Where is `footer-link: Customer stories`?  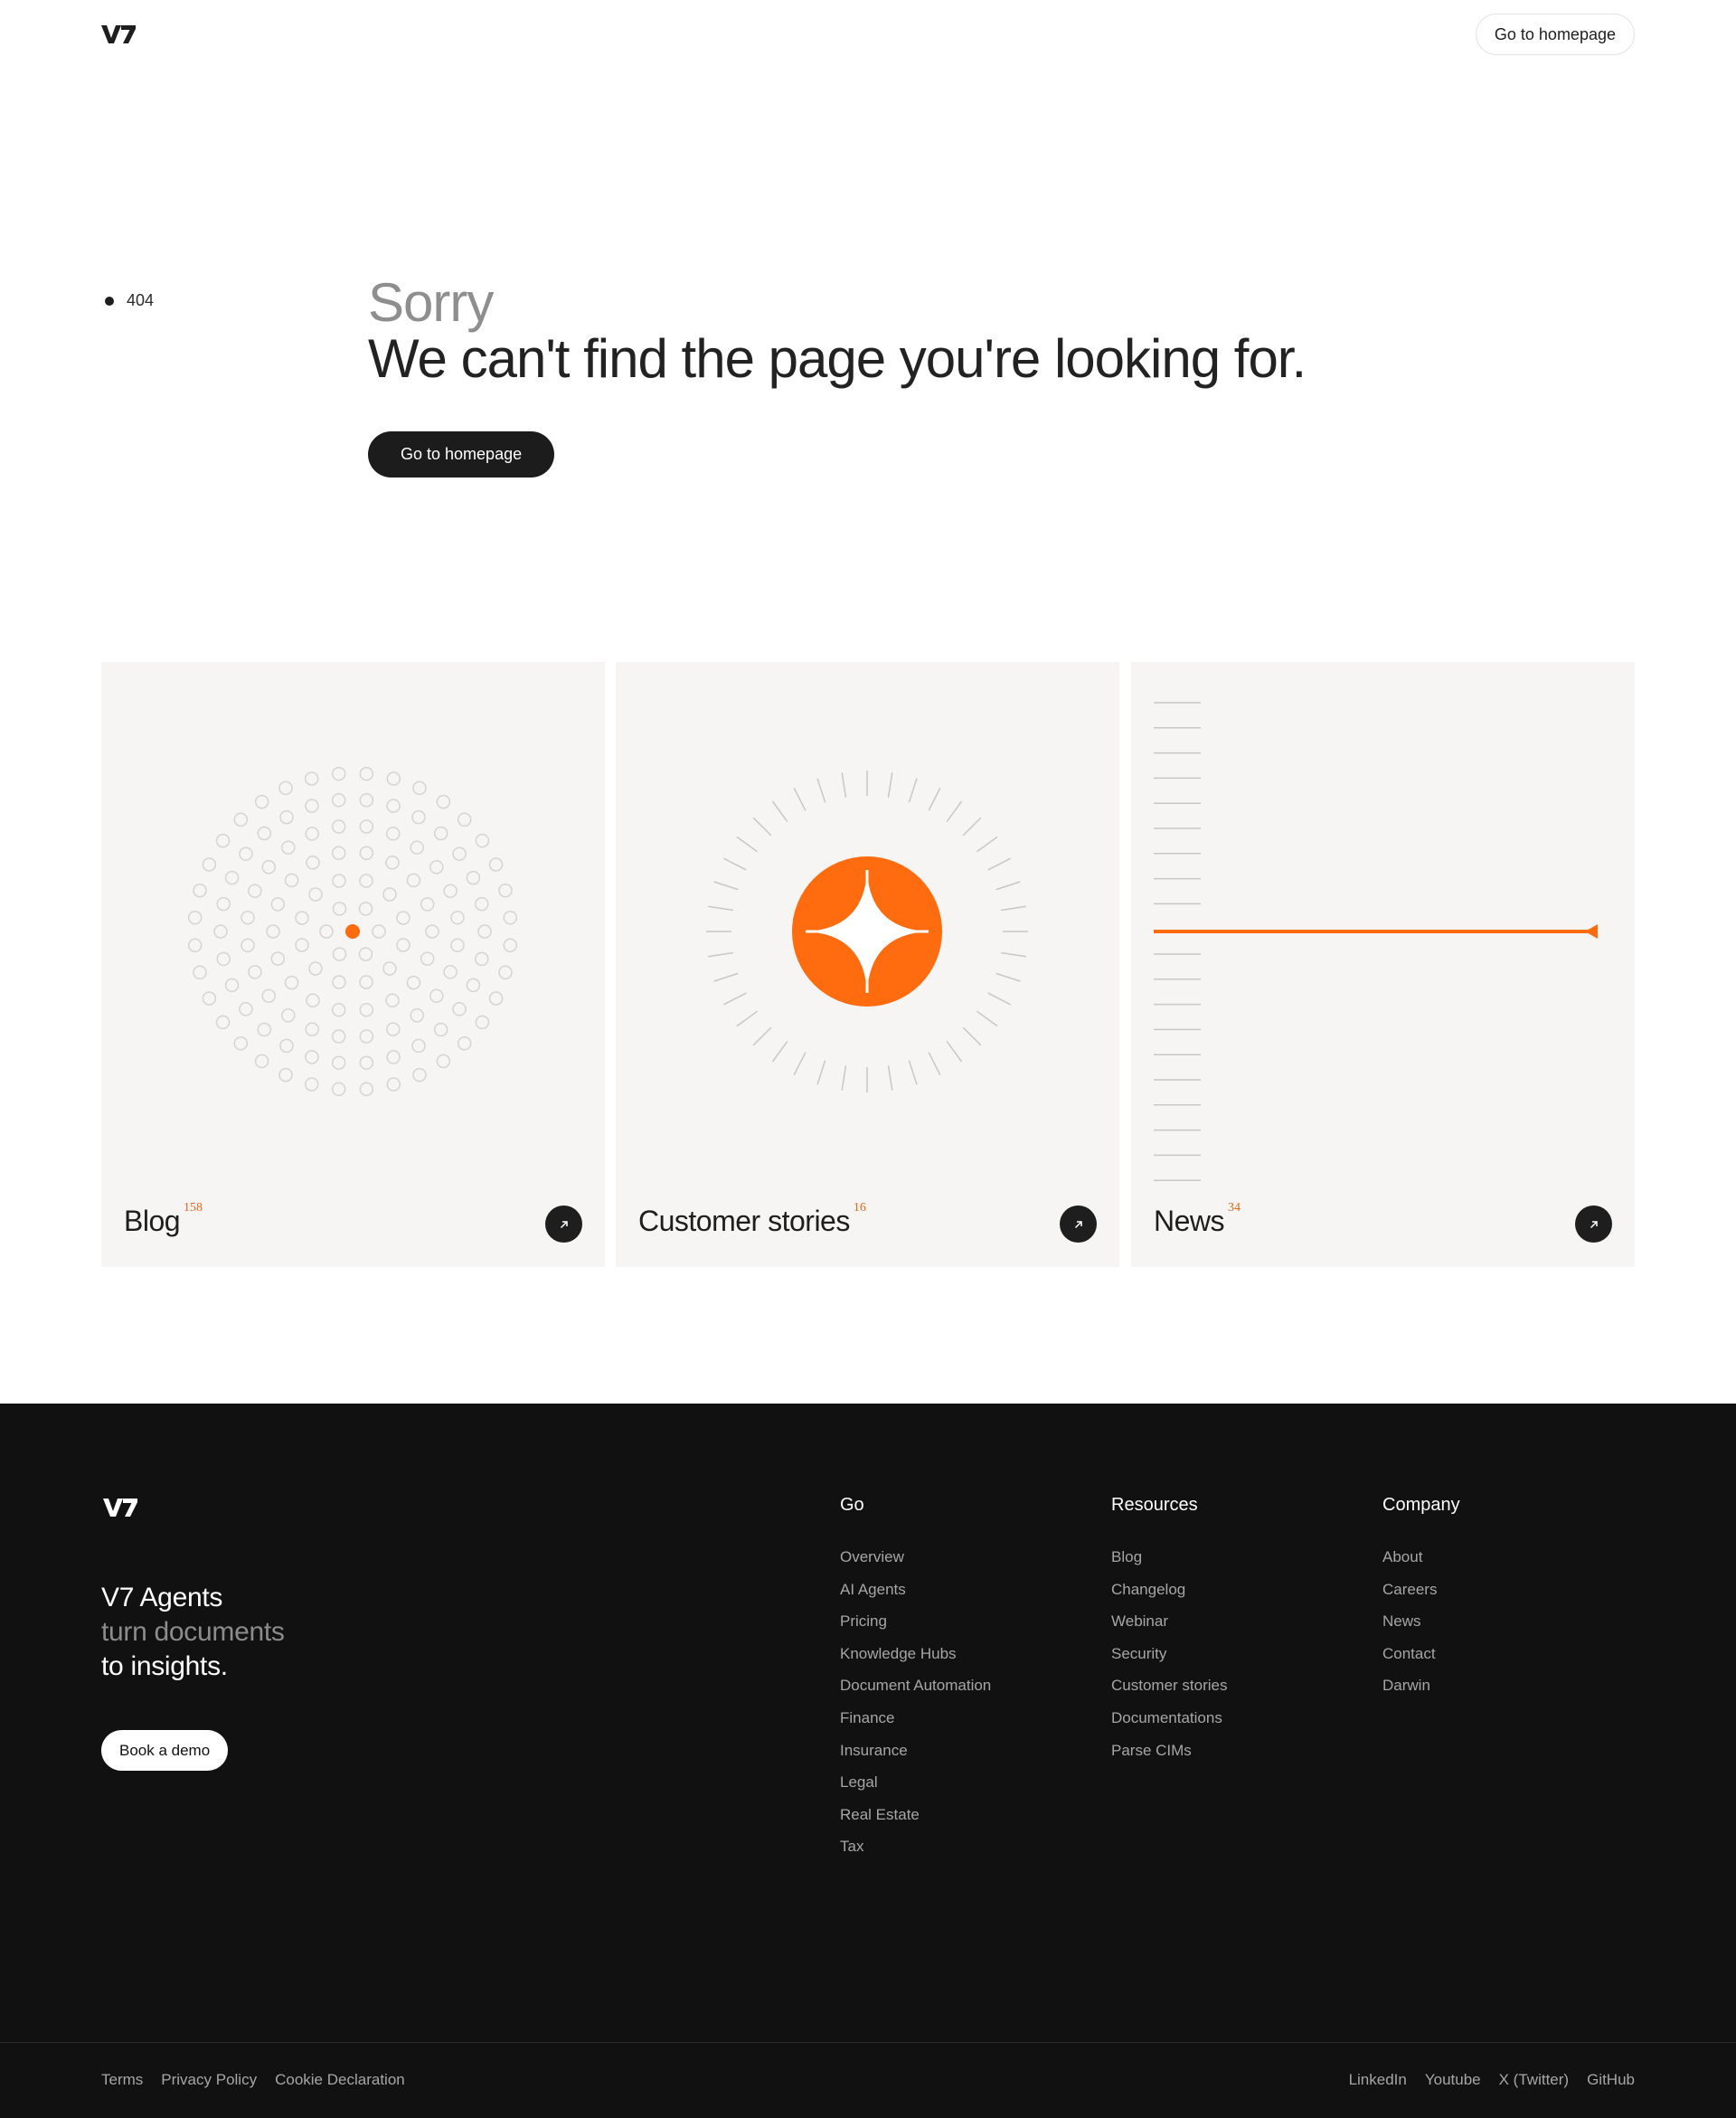 footer-link: Customer stories is located at coordinates (1169, 1685).